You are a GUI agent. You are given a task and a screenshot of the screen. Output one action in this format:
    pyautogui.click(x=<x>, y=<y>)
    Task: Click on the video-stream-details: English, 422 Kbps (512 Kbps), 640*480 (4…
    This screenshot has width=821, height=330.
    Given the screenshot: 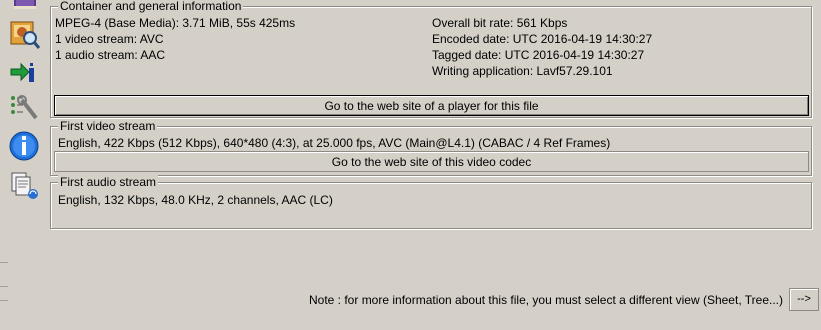 What is the action you would take?
    pyautogui.click(x=334, y=143)
    